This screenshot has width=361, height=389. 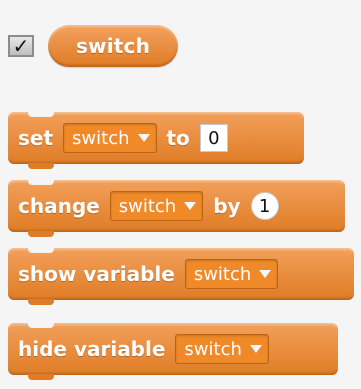 What do you see at coordinates (213, 138) in the screenshot?
I see `value-input: 0` at bounding box center [213, 138].